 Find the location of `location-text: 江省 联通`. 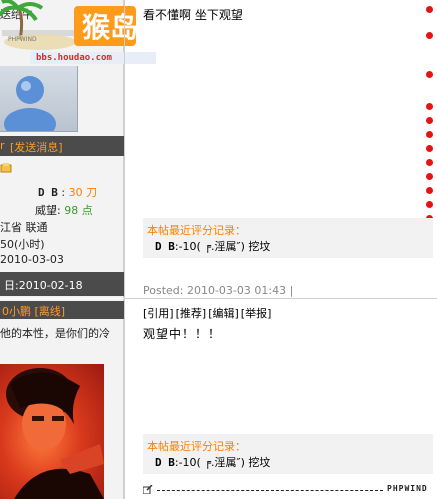

location-text: 江省 联通 is located at coordinates (24, 227).